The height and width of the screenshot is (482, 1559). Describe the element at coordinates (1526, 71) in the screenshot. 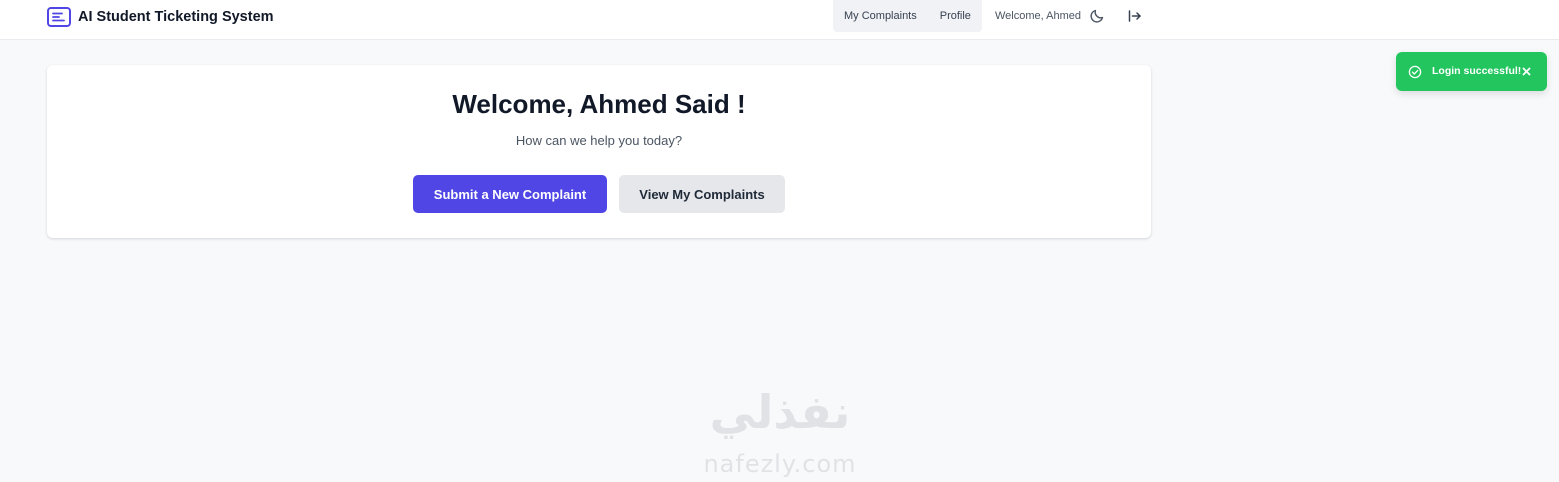

I see `close-icon` at that location.